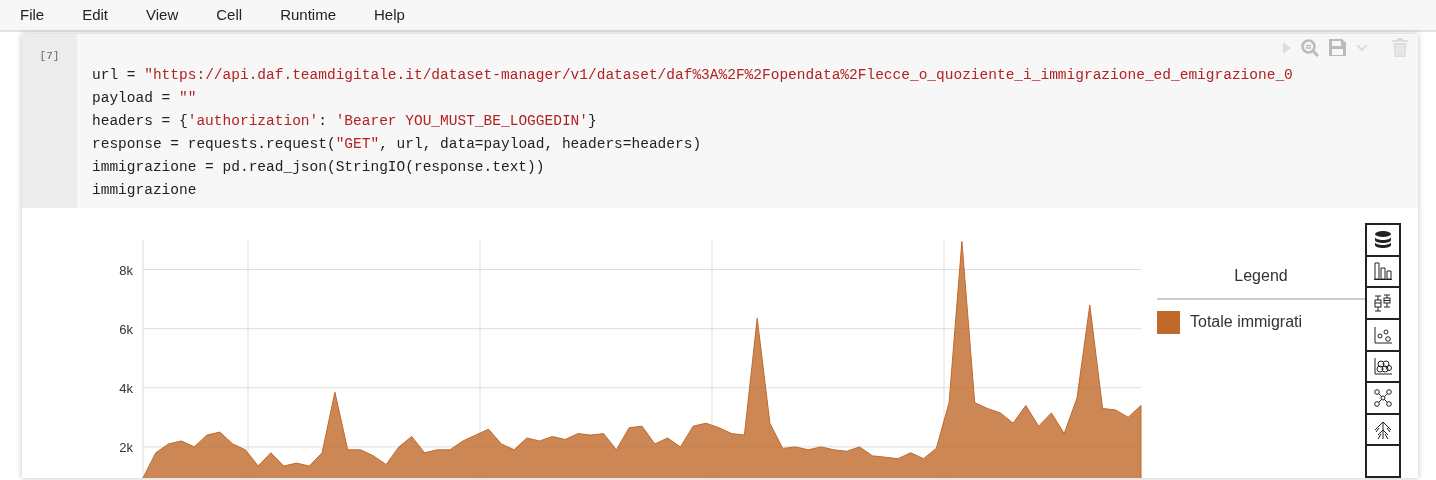 The height and width of the screenshot is (480, 1436). What do you see at coordinates (1383, 366) in the screenshot?
I see `bubble-chart-icon` at bounding box center [1383, 366].